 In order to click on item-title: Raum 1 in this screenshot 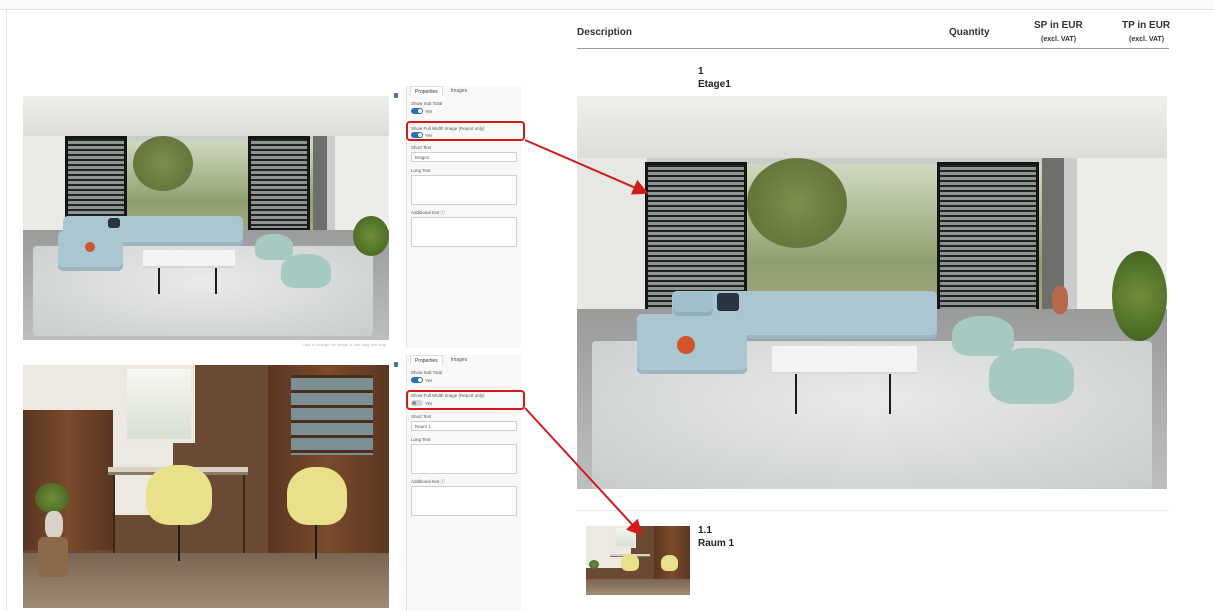, I will do `click(716, 543)`.